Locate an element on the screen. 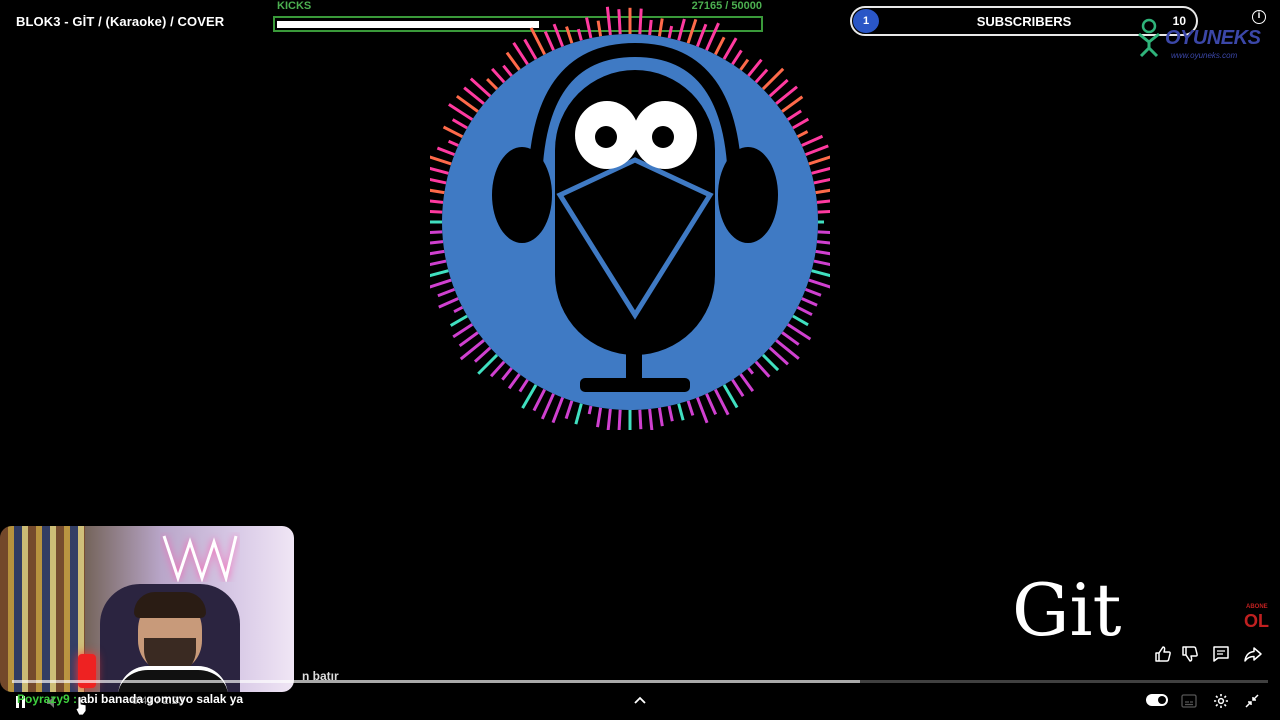 This screenshot has height=720, width=1280. exit-fullscreen-icon is located at coordinates (1252, 701).